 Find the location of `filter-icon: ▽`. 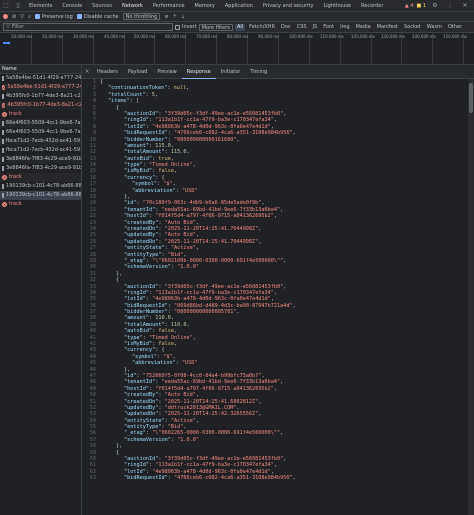

filter-icon: ▽ is located at coordinates (22, 17).